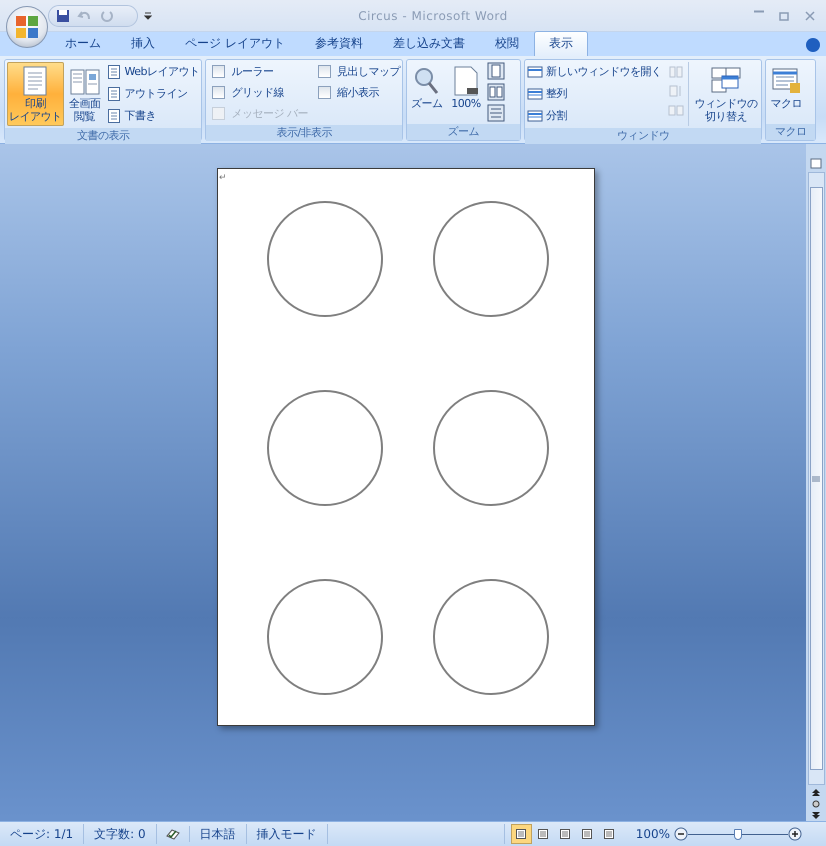  What do you see at coordinates (738, 834) in the screenshot?
I see `zoom-slider` at bounding box center [738, 834].